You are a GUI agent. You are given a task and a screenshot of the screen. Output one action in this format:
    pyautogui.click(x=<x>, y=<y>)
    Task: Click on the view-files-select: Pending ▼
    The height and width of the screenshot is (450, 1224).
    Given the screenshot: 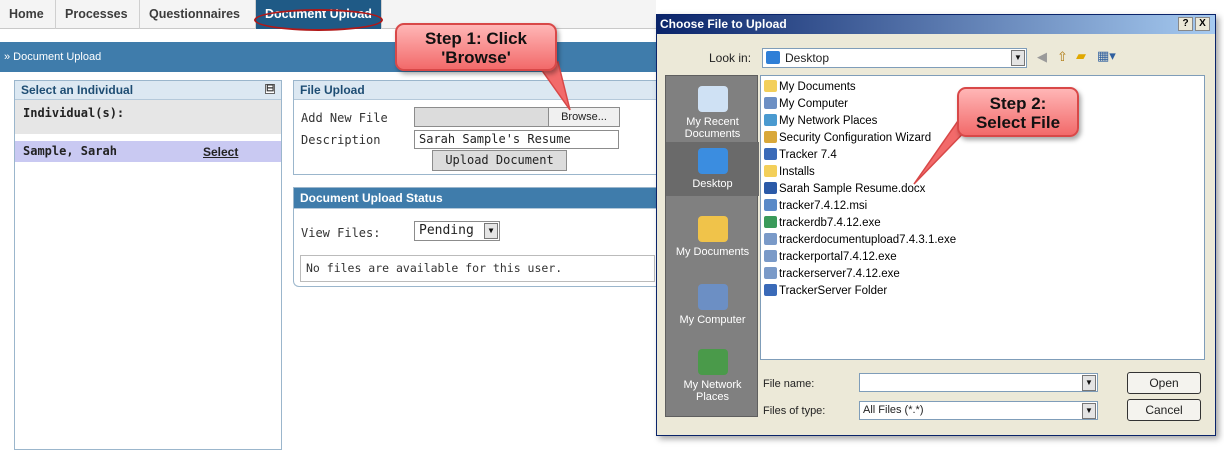 What is the action you would take?
    pyautogui.click(x=457, y=231)
    